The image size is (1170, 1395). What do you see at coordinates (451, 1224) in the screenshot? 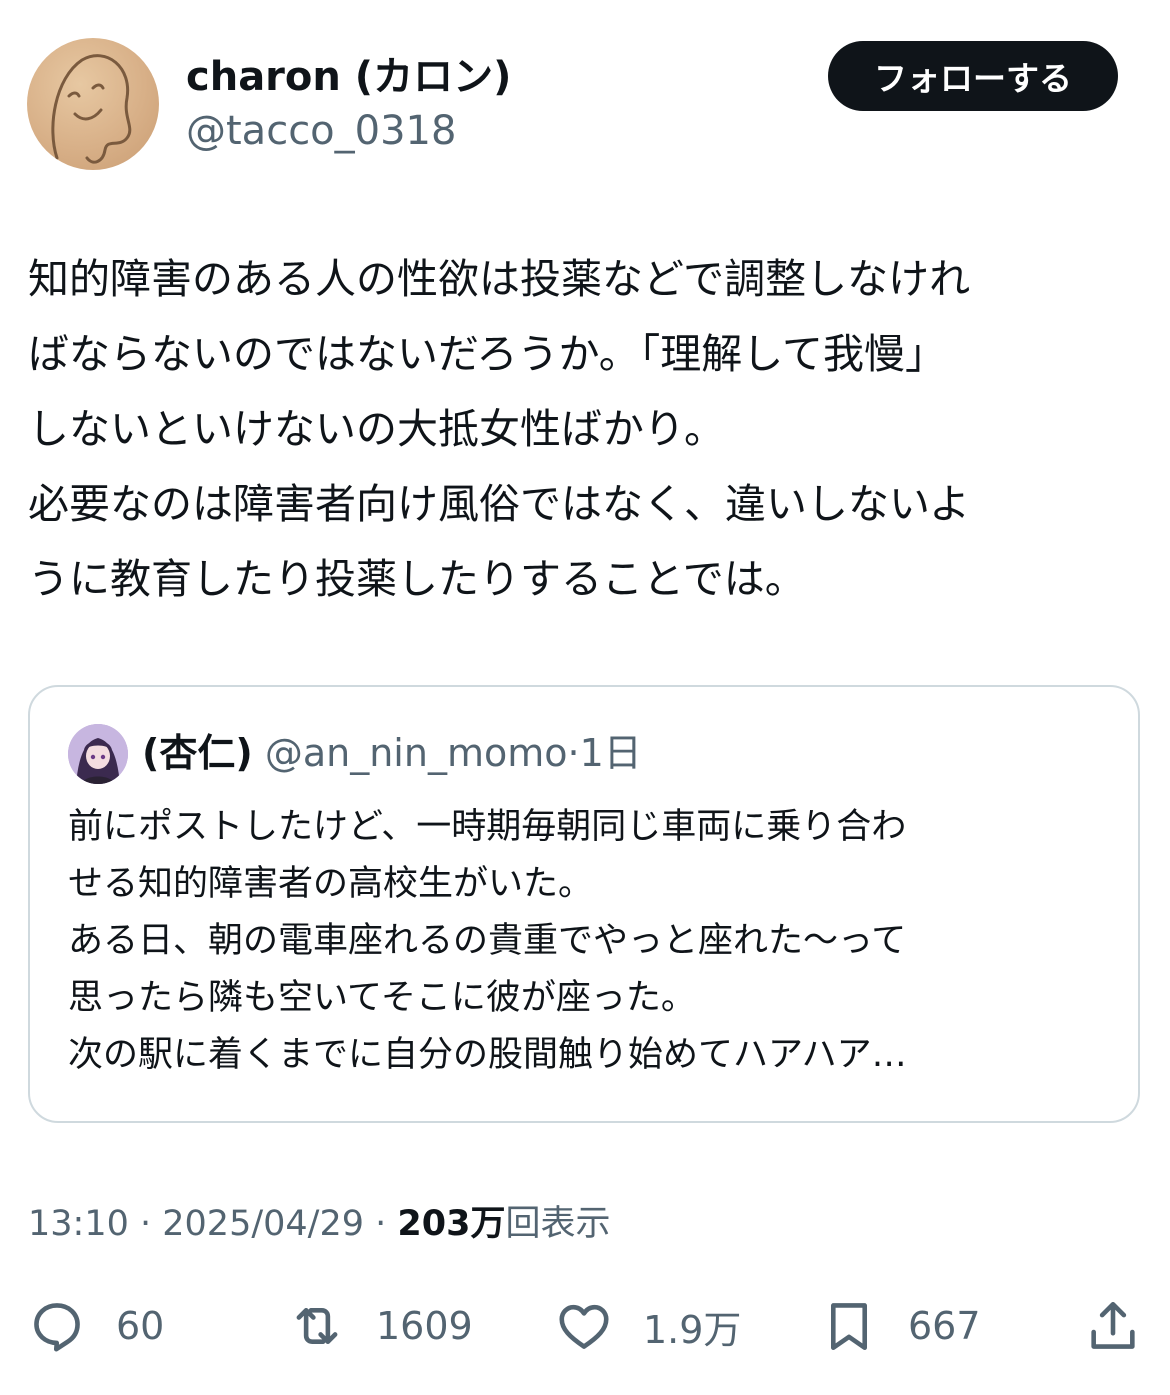
I see `views-count: 203万` at bounding box center [451, 1224].